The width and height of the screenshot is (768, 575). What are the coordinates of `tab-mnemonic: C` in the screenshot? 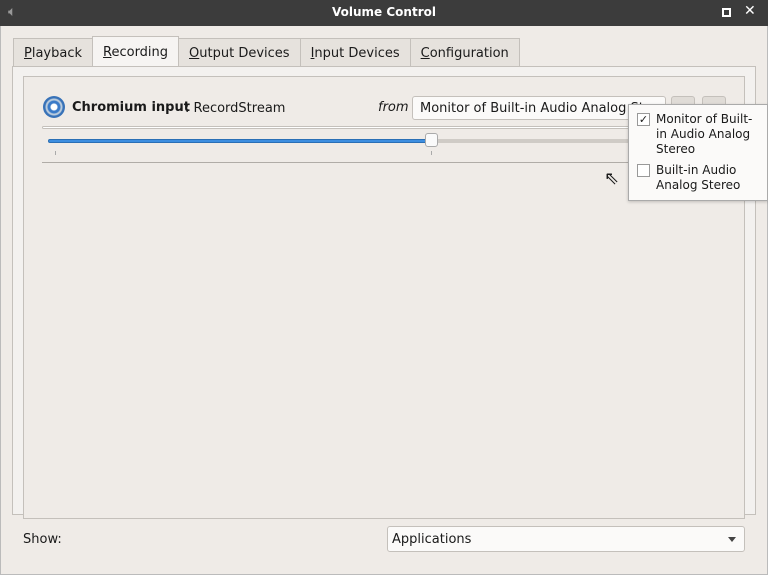 It's located at (425, 53).